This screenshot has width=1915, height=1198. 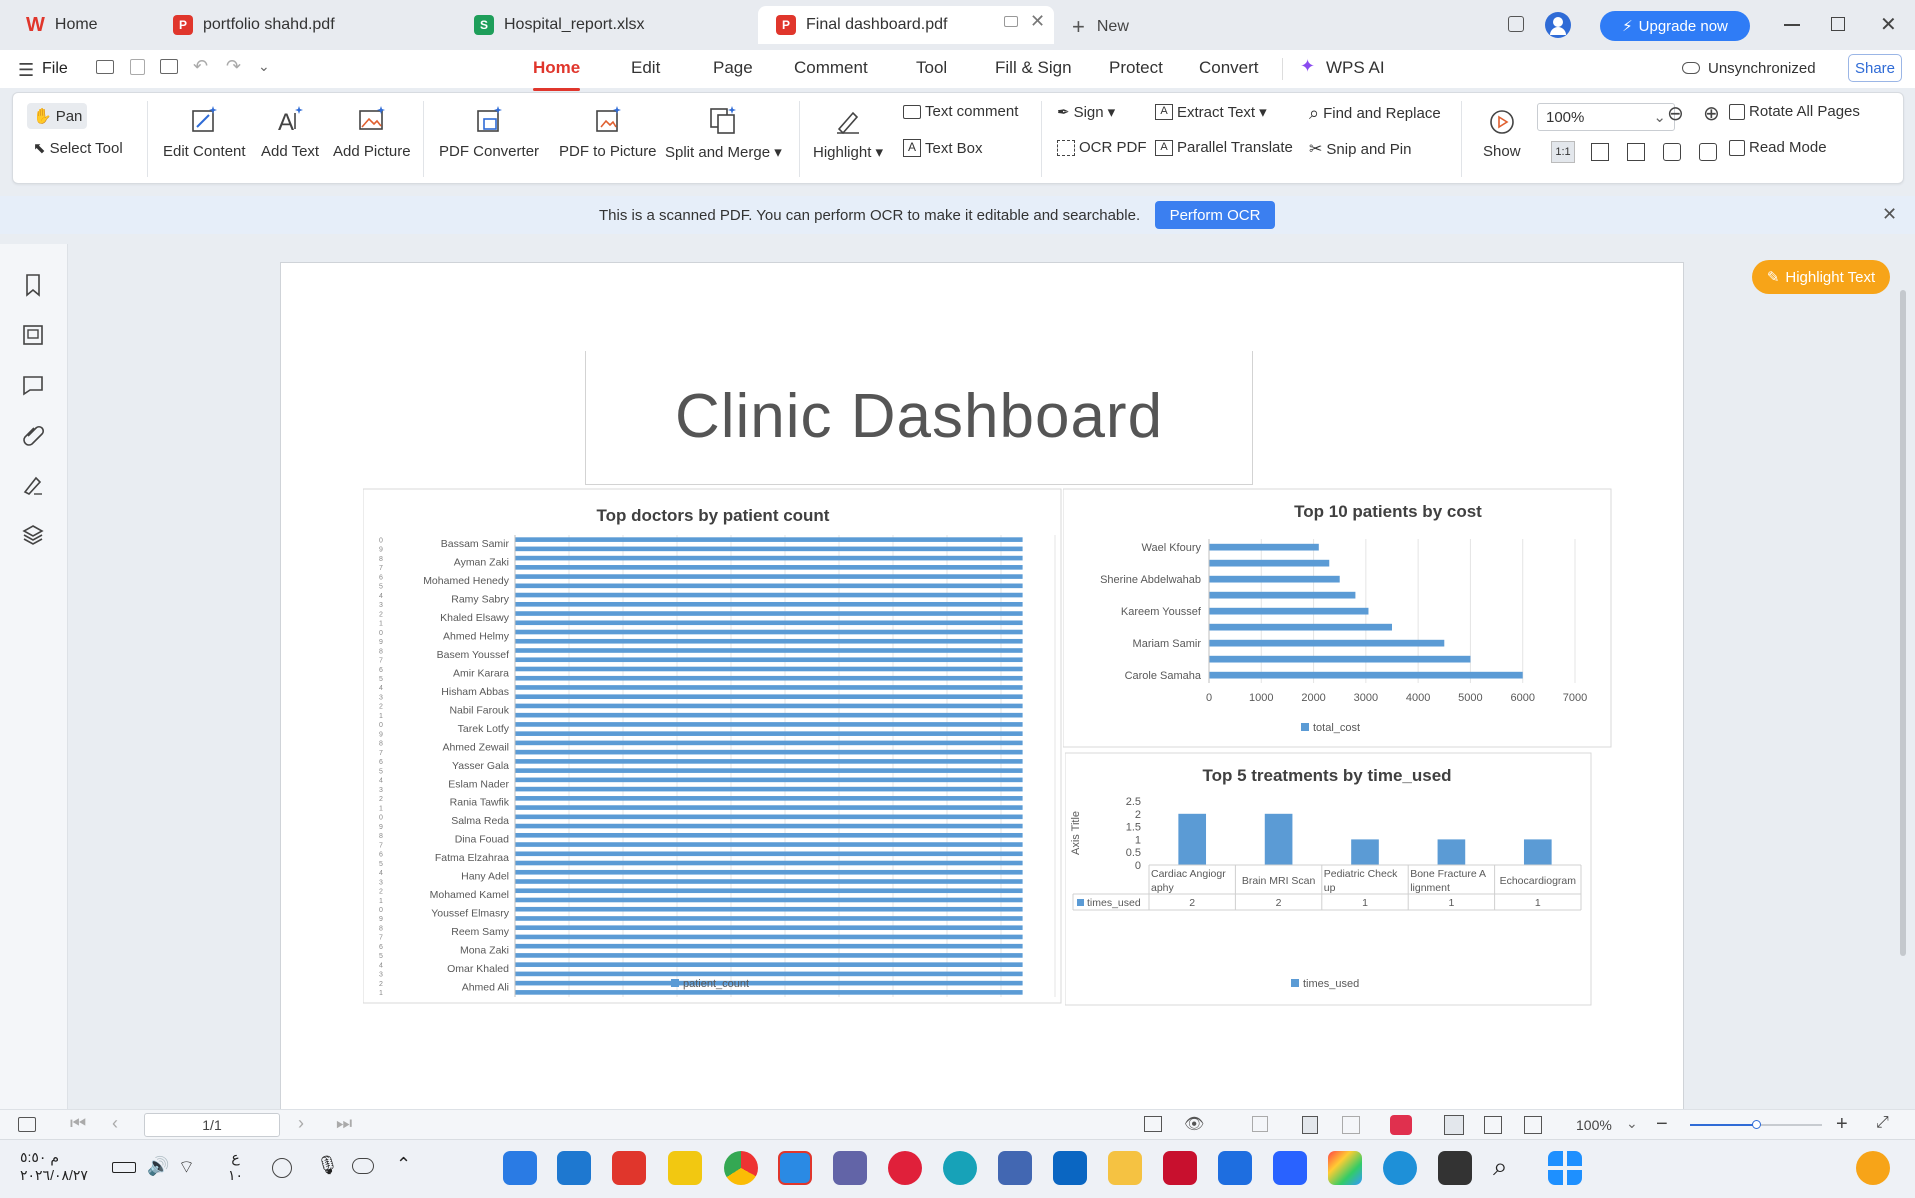 What do you see at coordinates (1558, 25) in the screenshot?
I see `avatar` at bounding box center [1558, 25].